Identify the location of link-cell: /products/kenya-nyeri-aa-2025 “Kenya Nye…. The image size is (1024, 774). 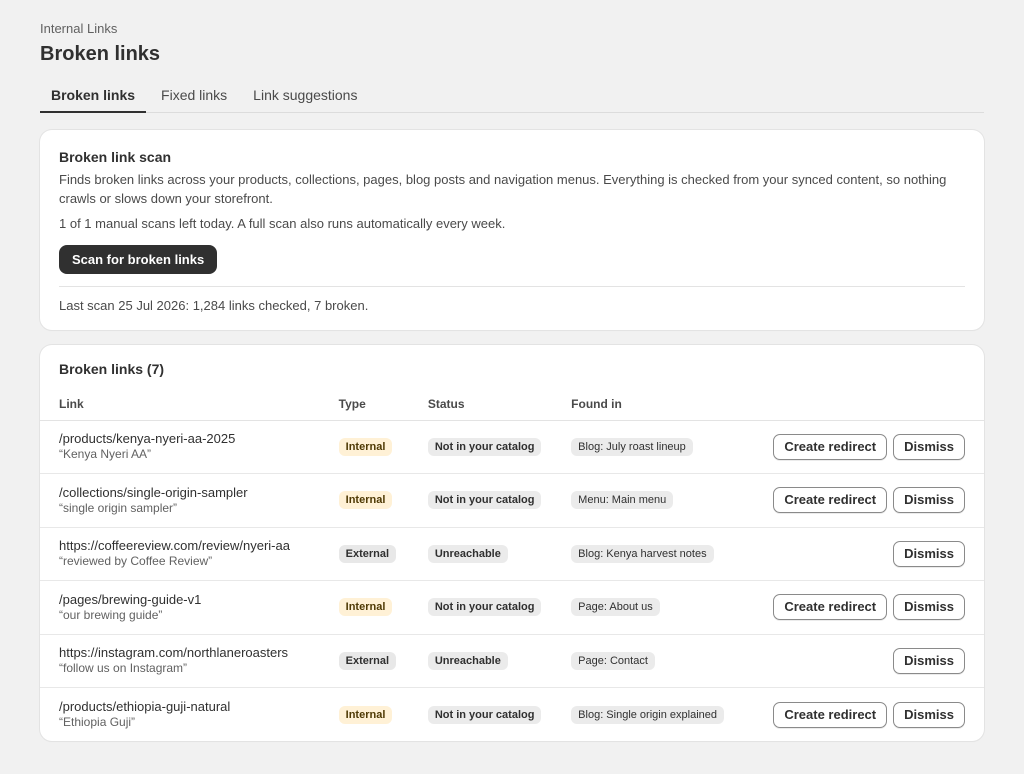
(189, 447).